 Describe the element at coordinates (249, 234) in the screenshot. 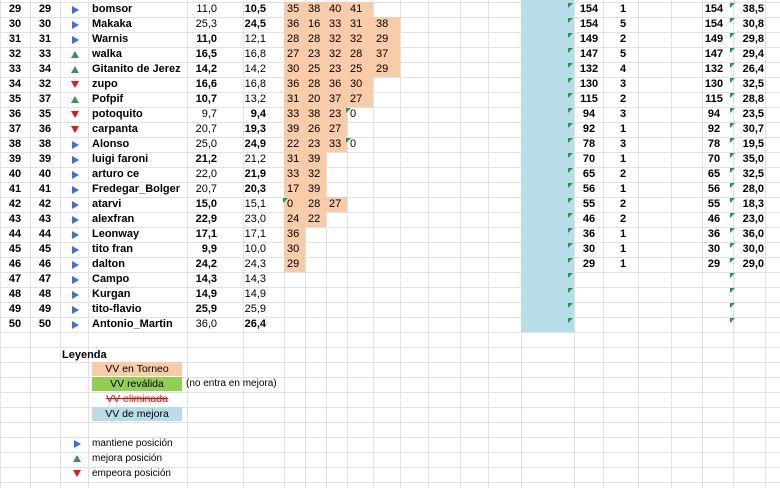

I see `vv-value-2: 17,1` at that location.